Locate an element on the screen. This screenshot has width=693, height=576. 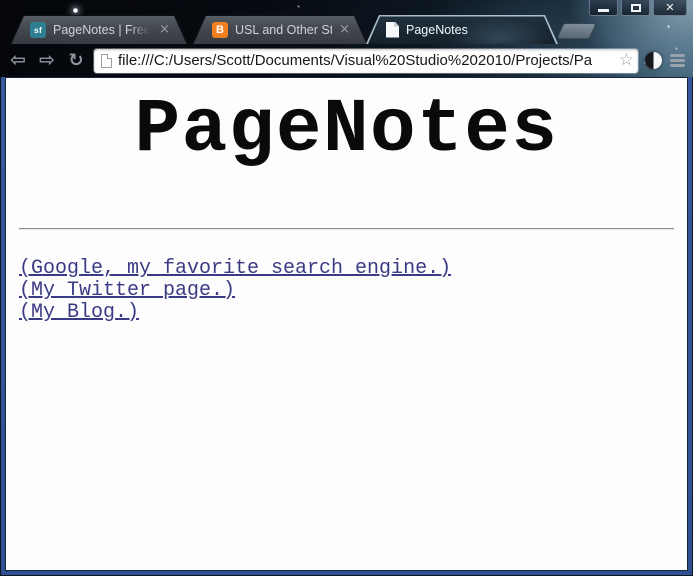
window-controls: ✕ is located at coordinates (638, 8).